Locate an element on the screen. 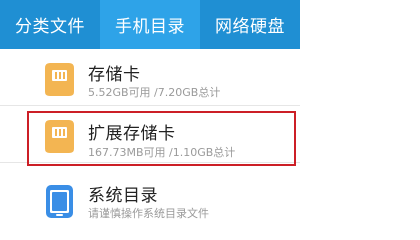  tab-bar: 分类文件 手机目录 网络硬盘 is located at coordinates (150, 24).